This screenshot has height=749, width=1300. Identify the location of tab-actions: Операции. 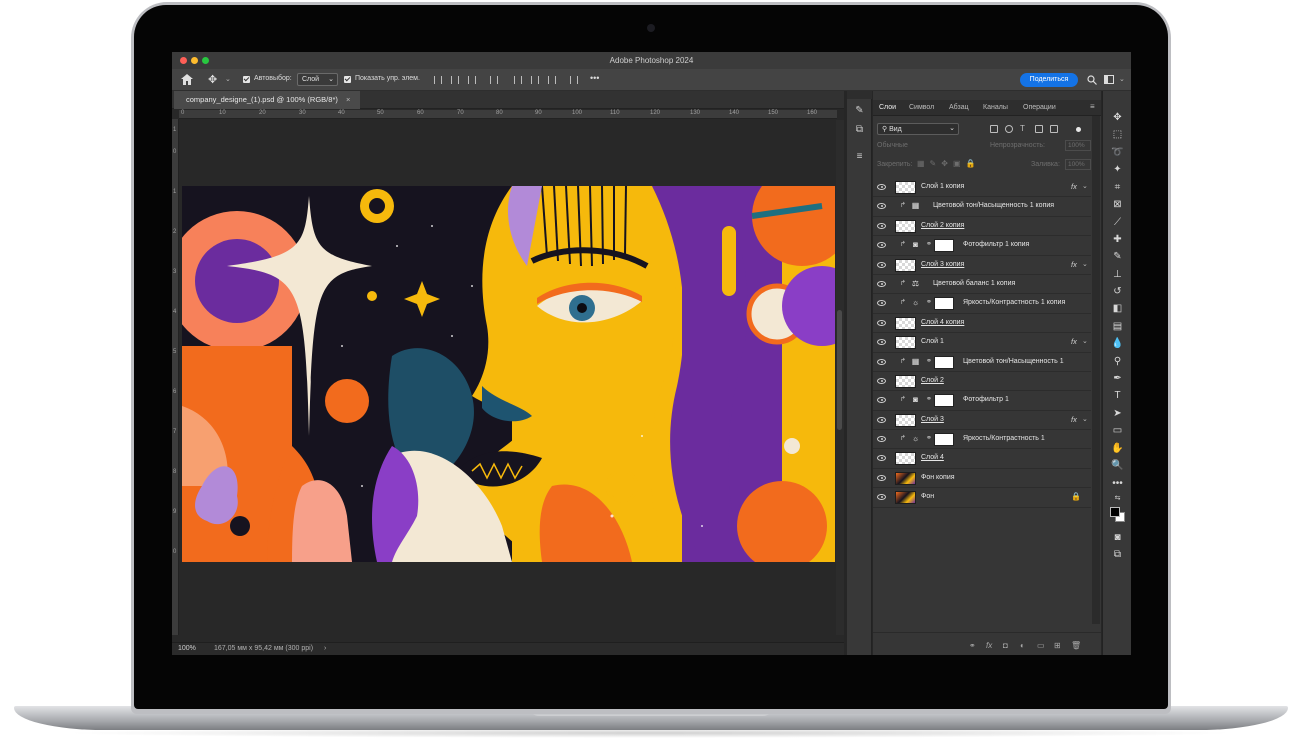
(1039, 107).